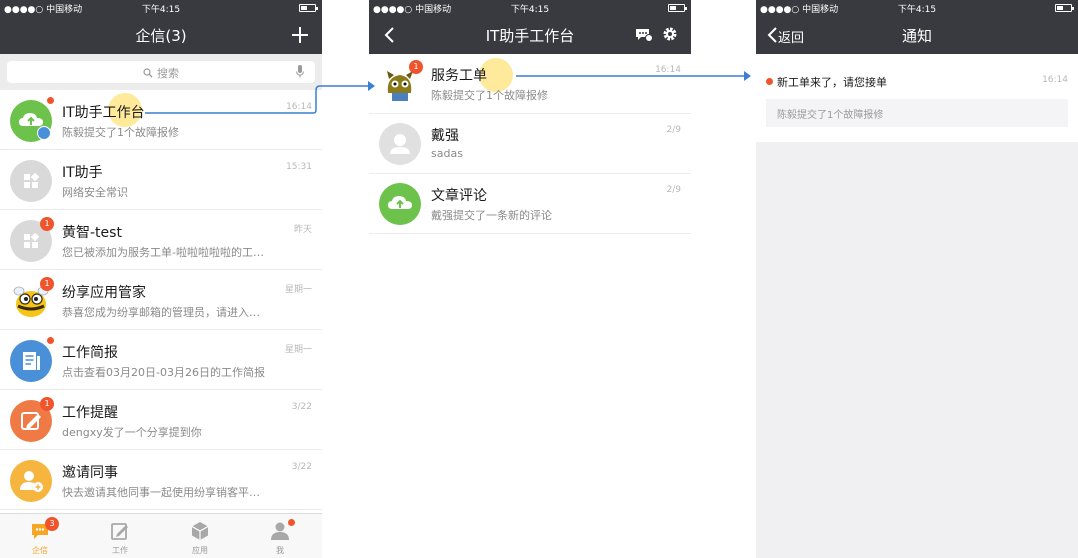  Describe the element at coordinates (459, 76) in the screenshot. I see `item-name: 服务工单` at that location.